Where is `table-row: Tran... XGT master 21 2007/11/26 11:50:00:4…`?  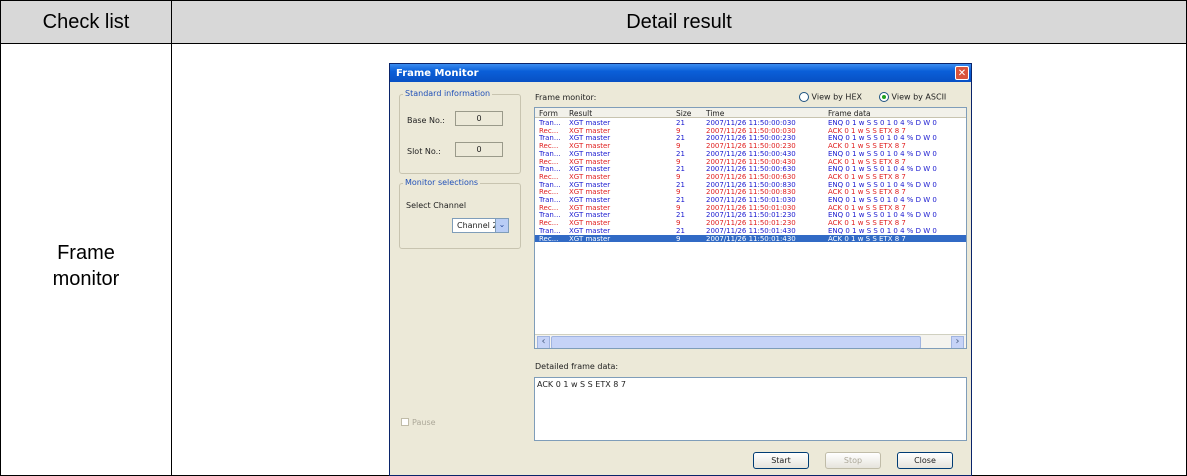 table-row: Tran... XGT master 21 2007/11/26 11:50:00:4… is located at coordinates (750, 154).